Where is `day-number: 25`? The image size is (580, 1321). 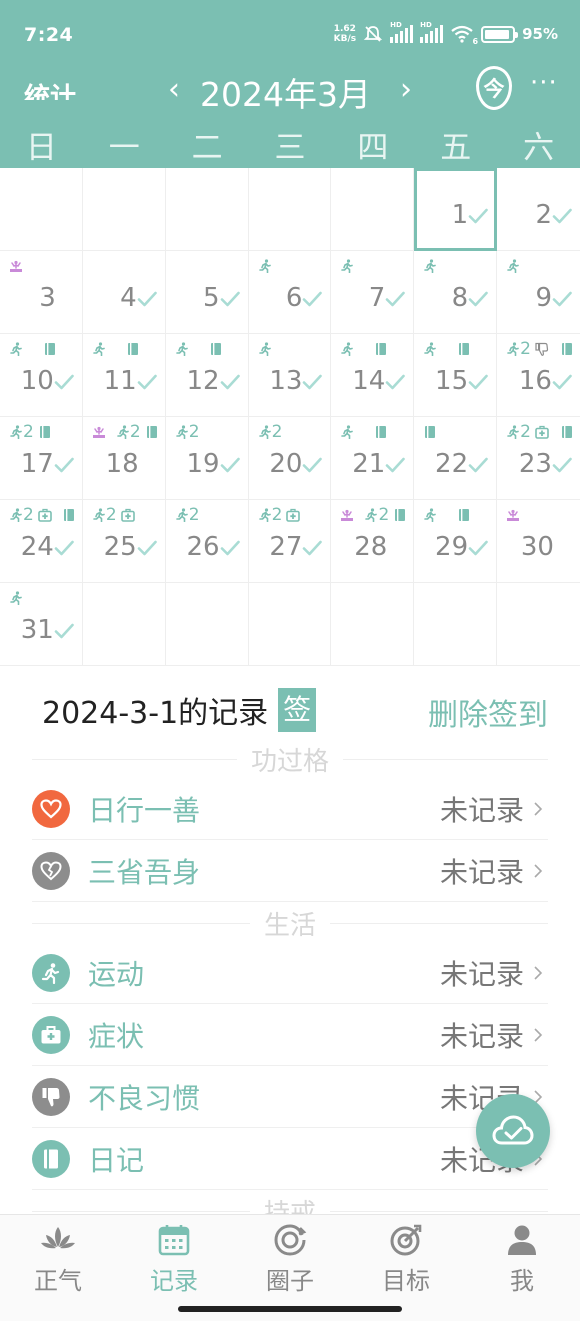
day-number: 25 is located at coordinates (120, 547).